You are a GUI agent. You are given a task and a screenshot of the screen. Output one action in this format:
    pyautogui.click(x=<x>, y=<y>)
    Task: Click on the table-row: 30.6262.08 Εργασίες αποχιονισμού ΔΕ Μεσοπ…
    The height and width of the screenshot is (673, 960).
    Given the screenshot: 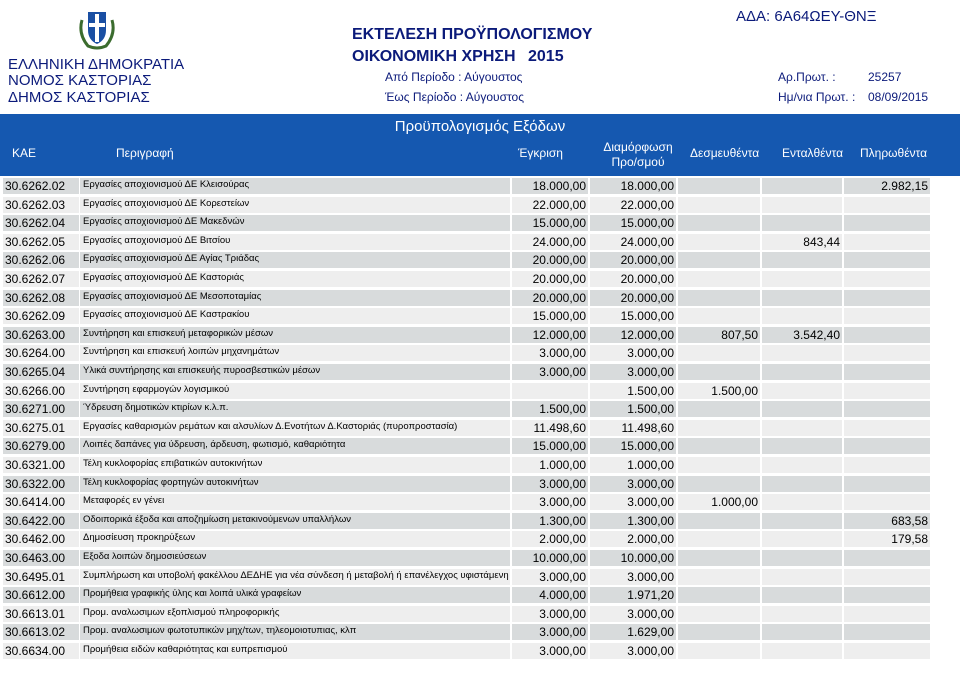 What is the action you would take?
    pyautogui.click(x=480, y=298)
    